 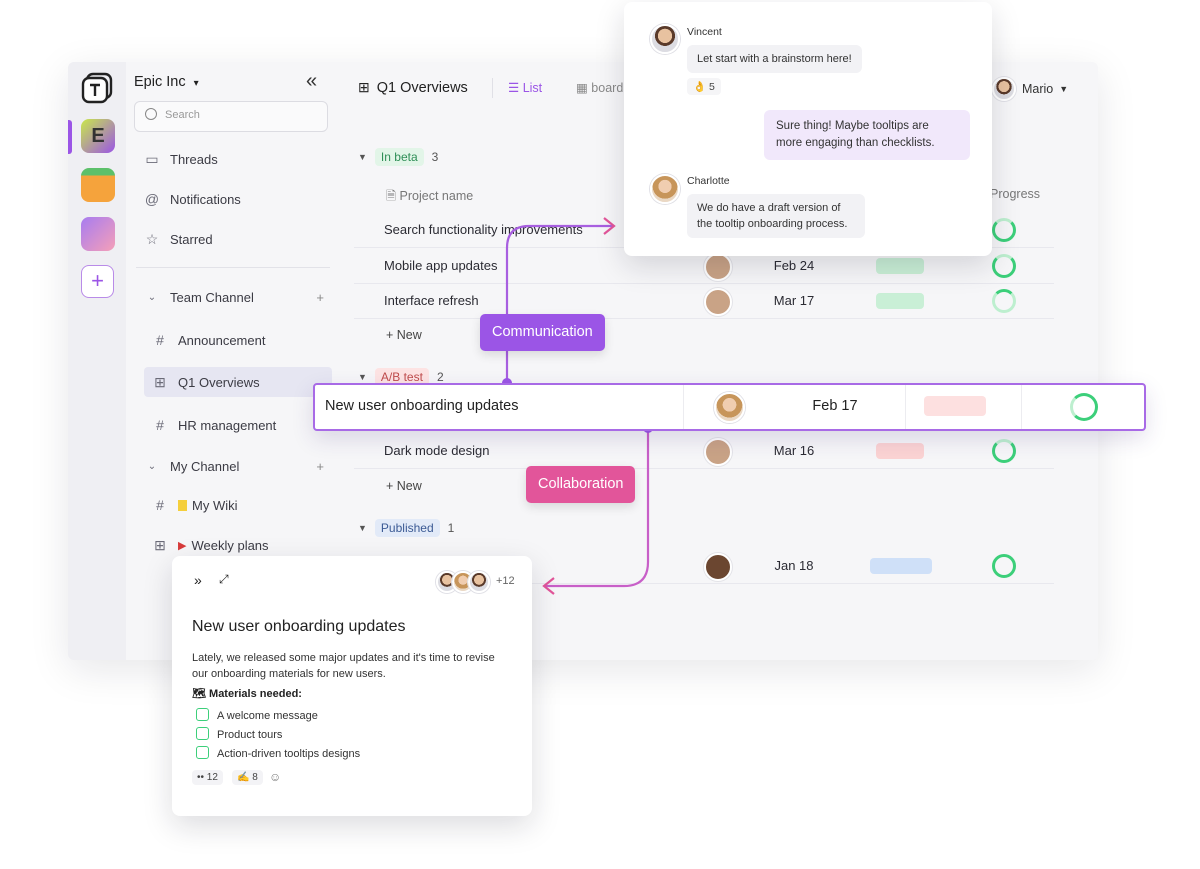 I want to click on avatar-charlotte, so click(x=665, y=189).